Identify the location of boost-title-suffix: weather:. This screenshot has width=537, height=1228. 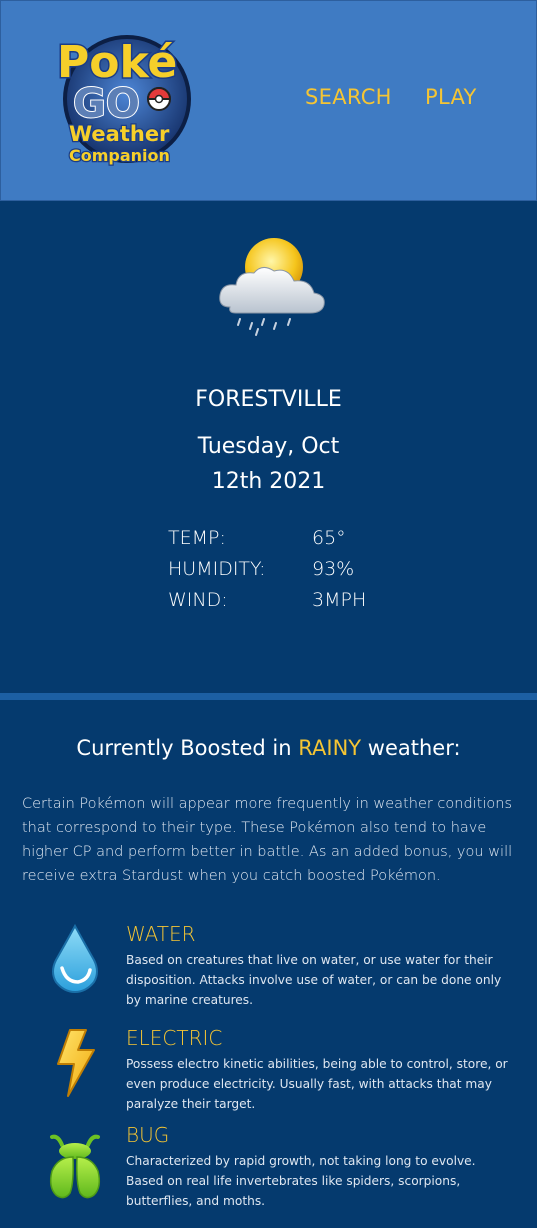
(411, 748).